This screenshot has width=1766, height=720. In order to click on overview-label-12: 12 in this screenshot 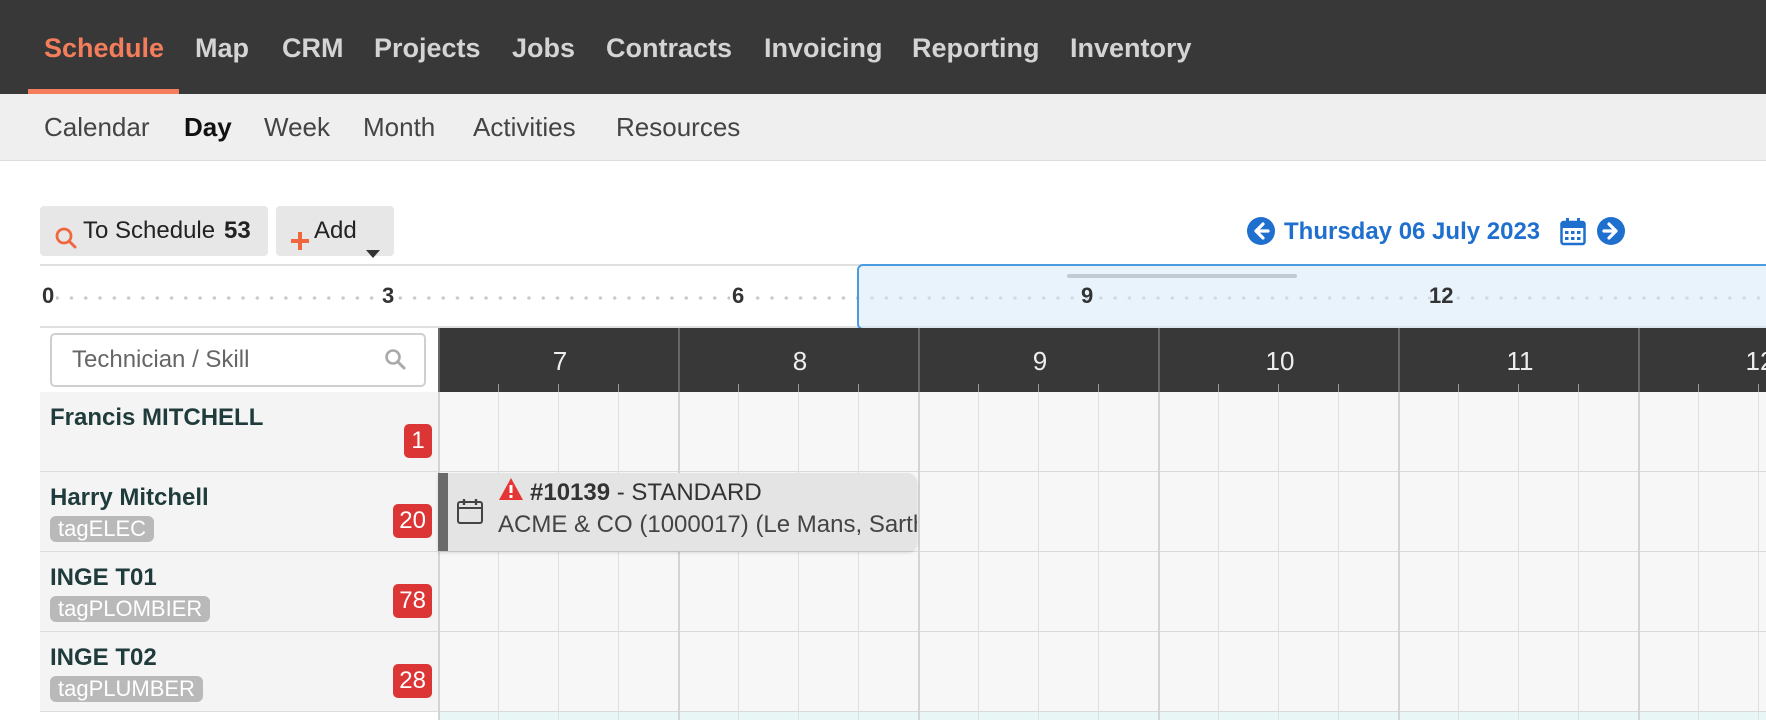, I will do `click(1441, 295)`.